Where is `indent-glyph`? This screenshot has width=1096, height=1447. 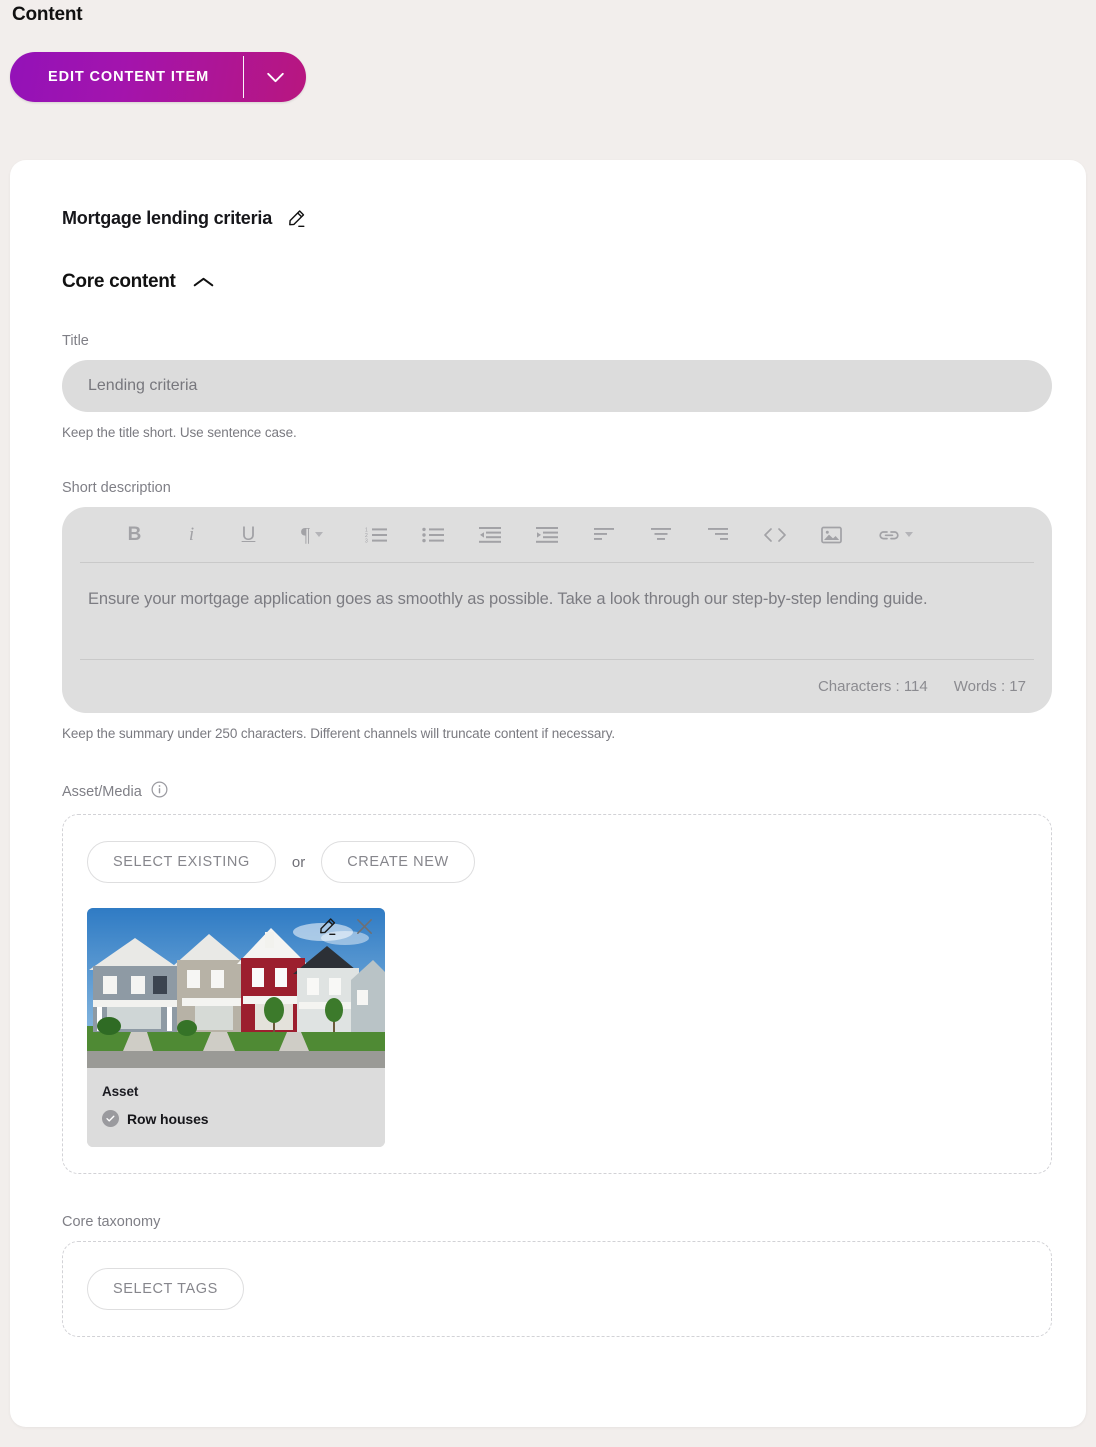 indent-glyph is located at coordinates (546, 534).